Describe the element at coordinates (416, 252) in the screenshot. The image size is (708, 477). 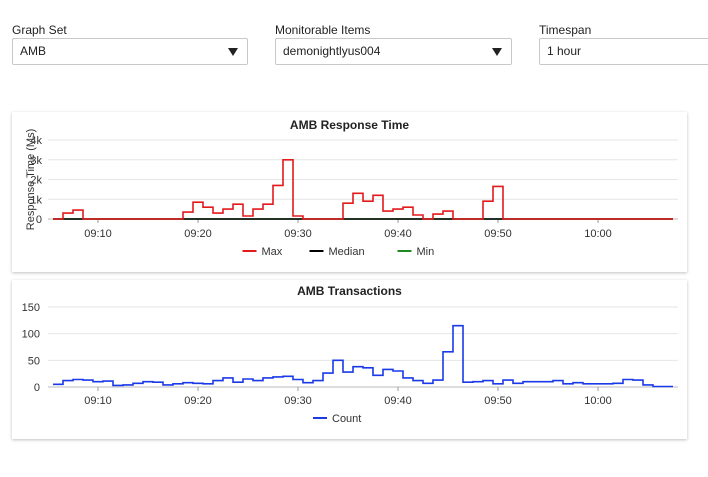
I see `legend-item-min: Min` at that location.